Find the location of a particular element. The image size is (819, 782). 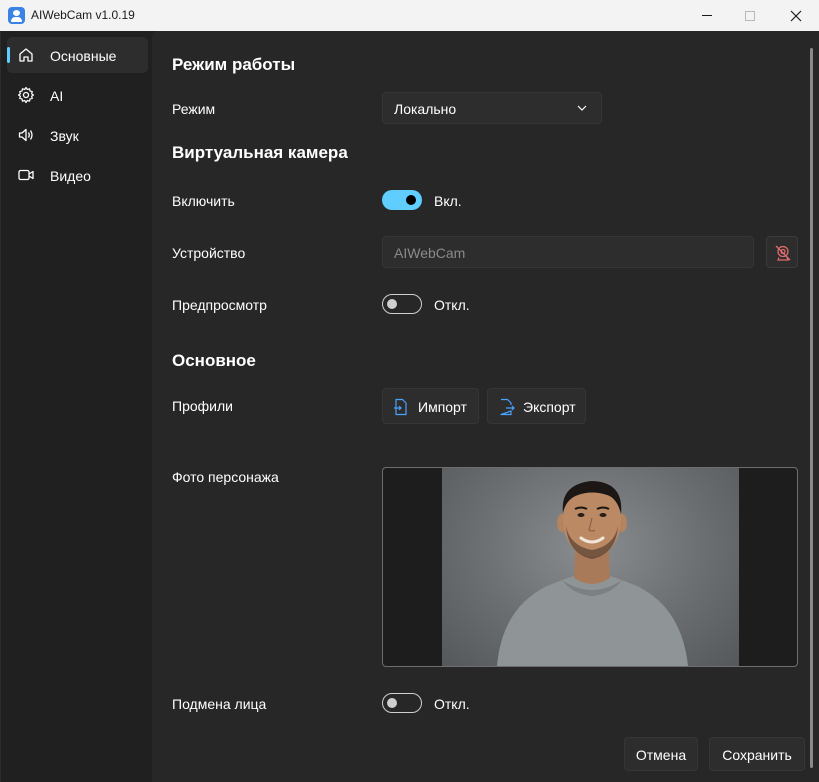

sidebar-item-label: AI is located at coordinates (57, 96).